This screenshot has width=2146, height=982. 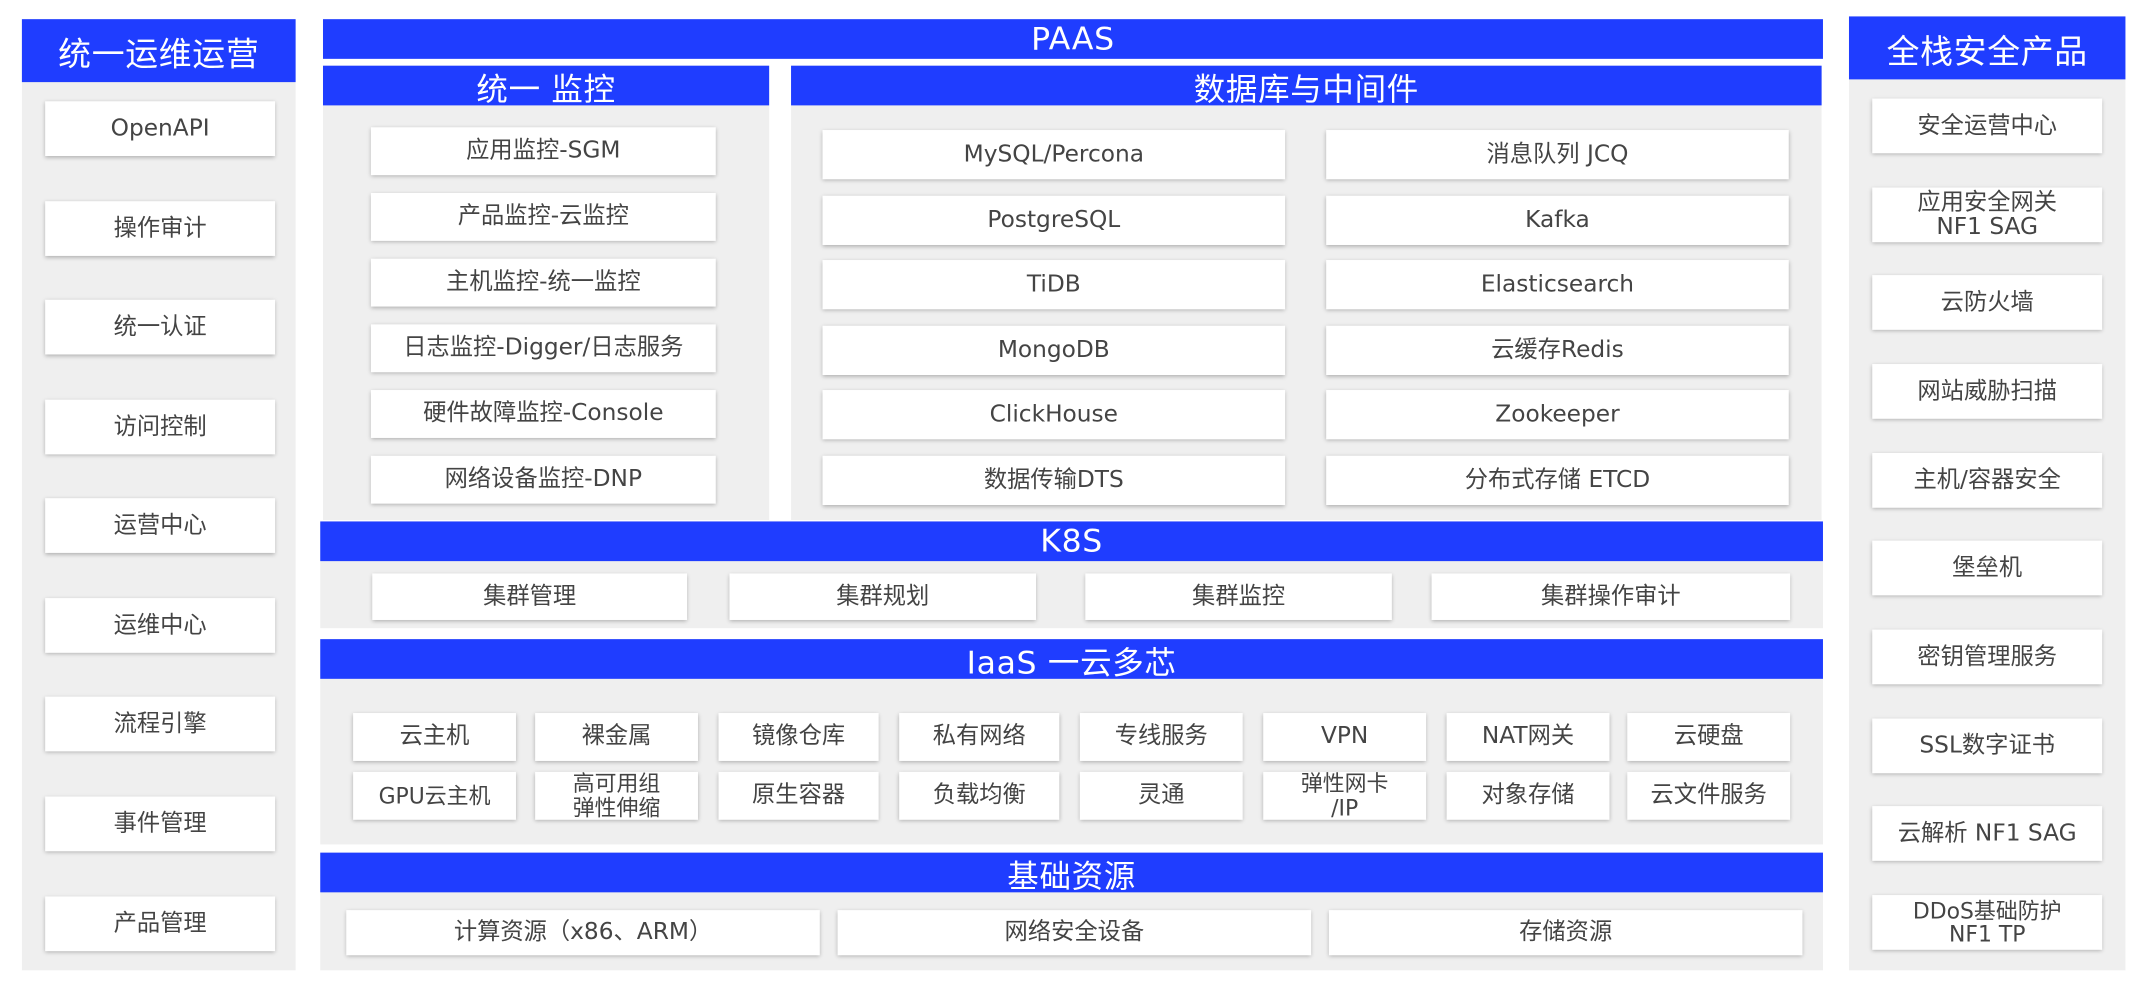 I want to click on iaas-item: 镜像仓库, so click(x=798, y=737).